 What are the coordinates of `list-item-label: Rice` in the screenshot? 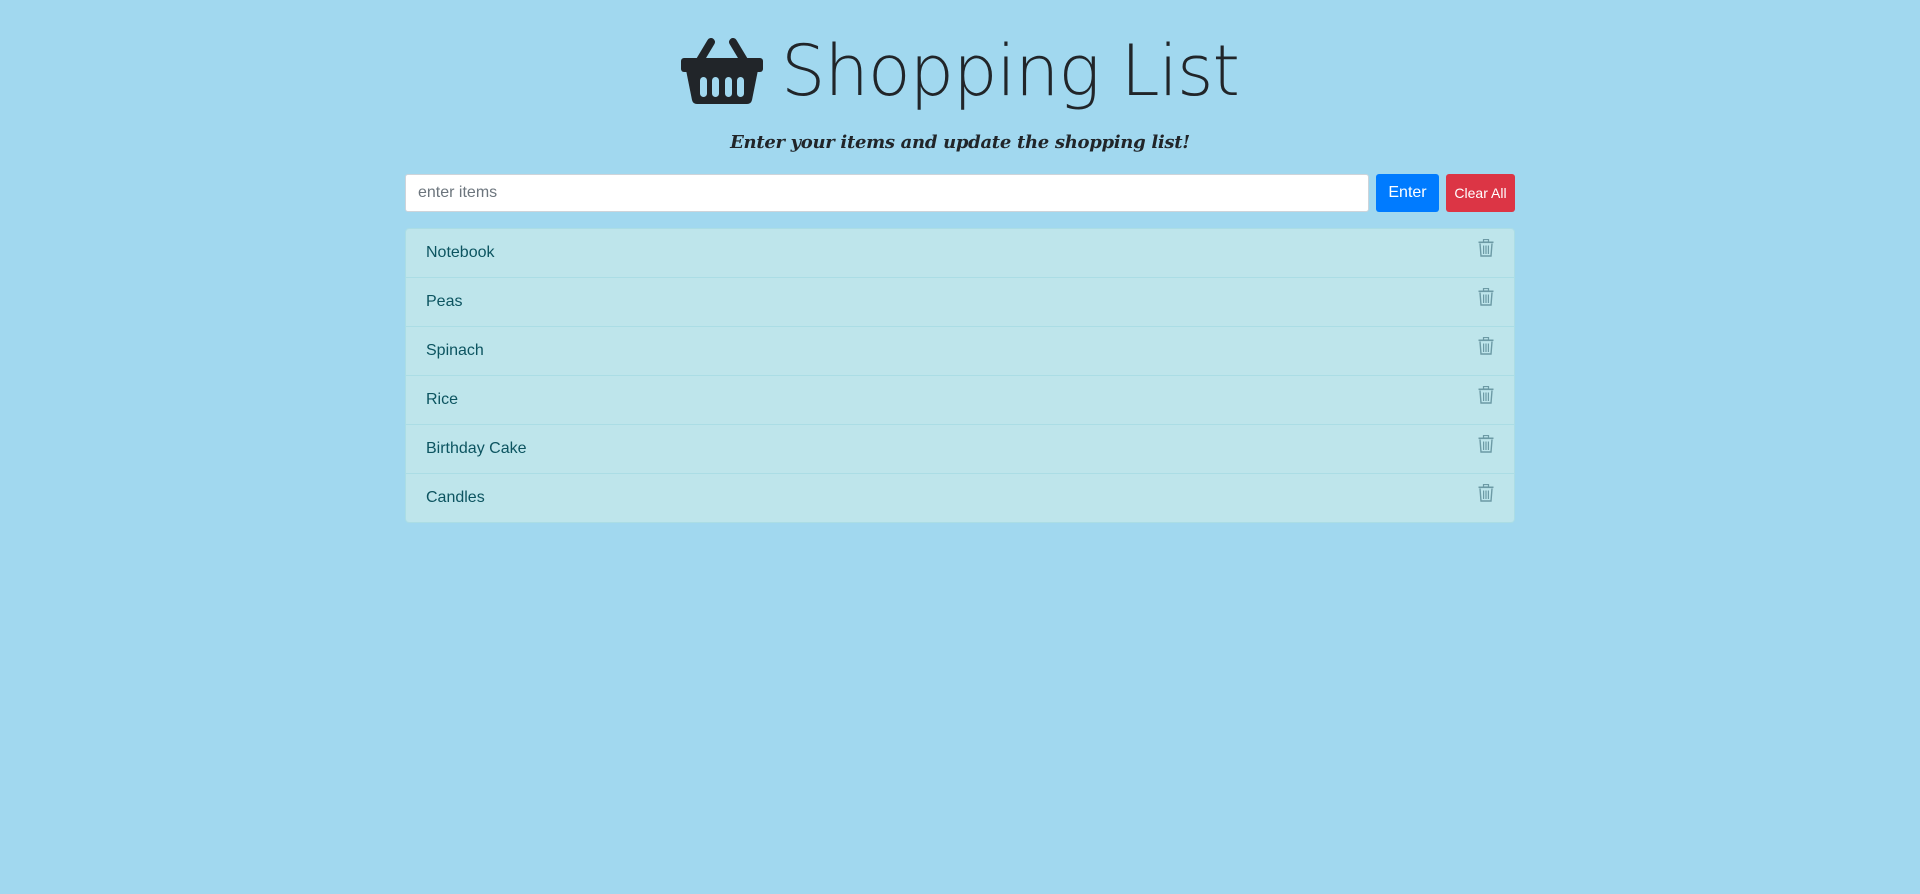 It's located at (442, 399).